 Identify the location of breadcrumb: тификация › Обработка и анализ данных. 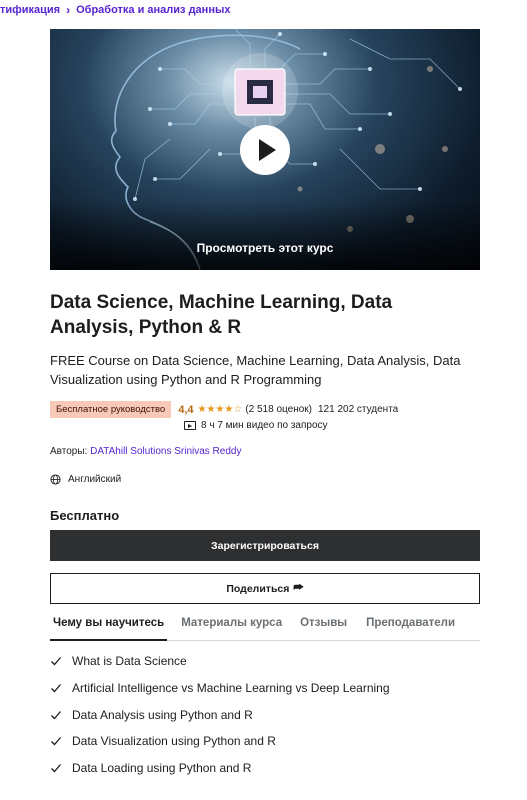
(115, 10).